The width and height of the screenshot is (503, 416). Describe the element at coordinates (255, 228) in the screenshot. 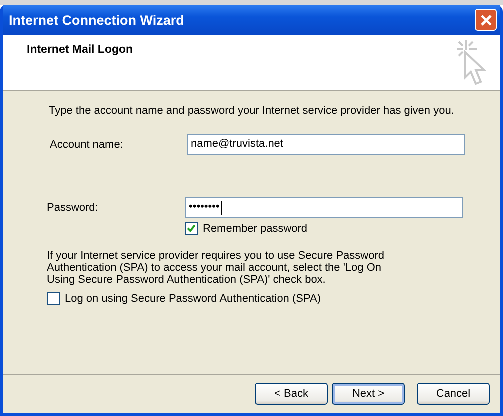

I see `checkbox-label: Remember password` at that location.